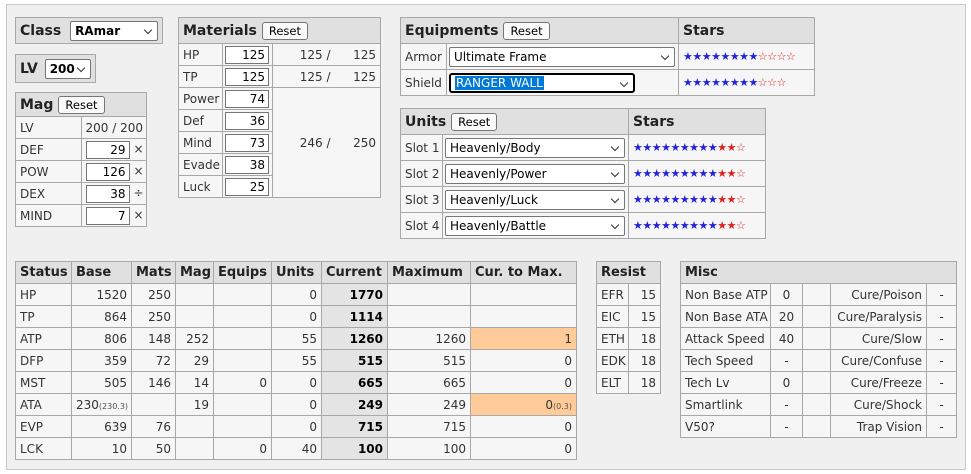 The width and height of the screenshot is (971, 474). Describe the element at coordinates (247, 164) in the screenshot. I see `materials-evade-input: 38` at that location.